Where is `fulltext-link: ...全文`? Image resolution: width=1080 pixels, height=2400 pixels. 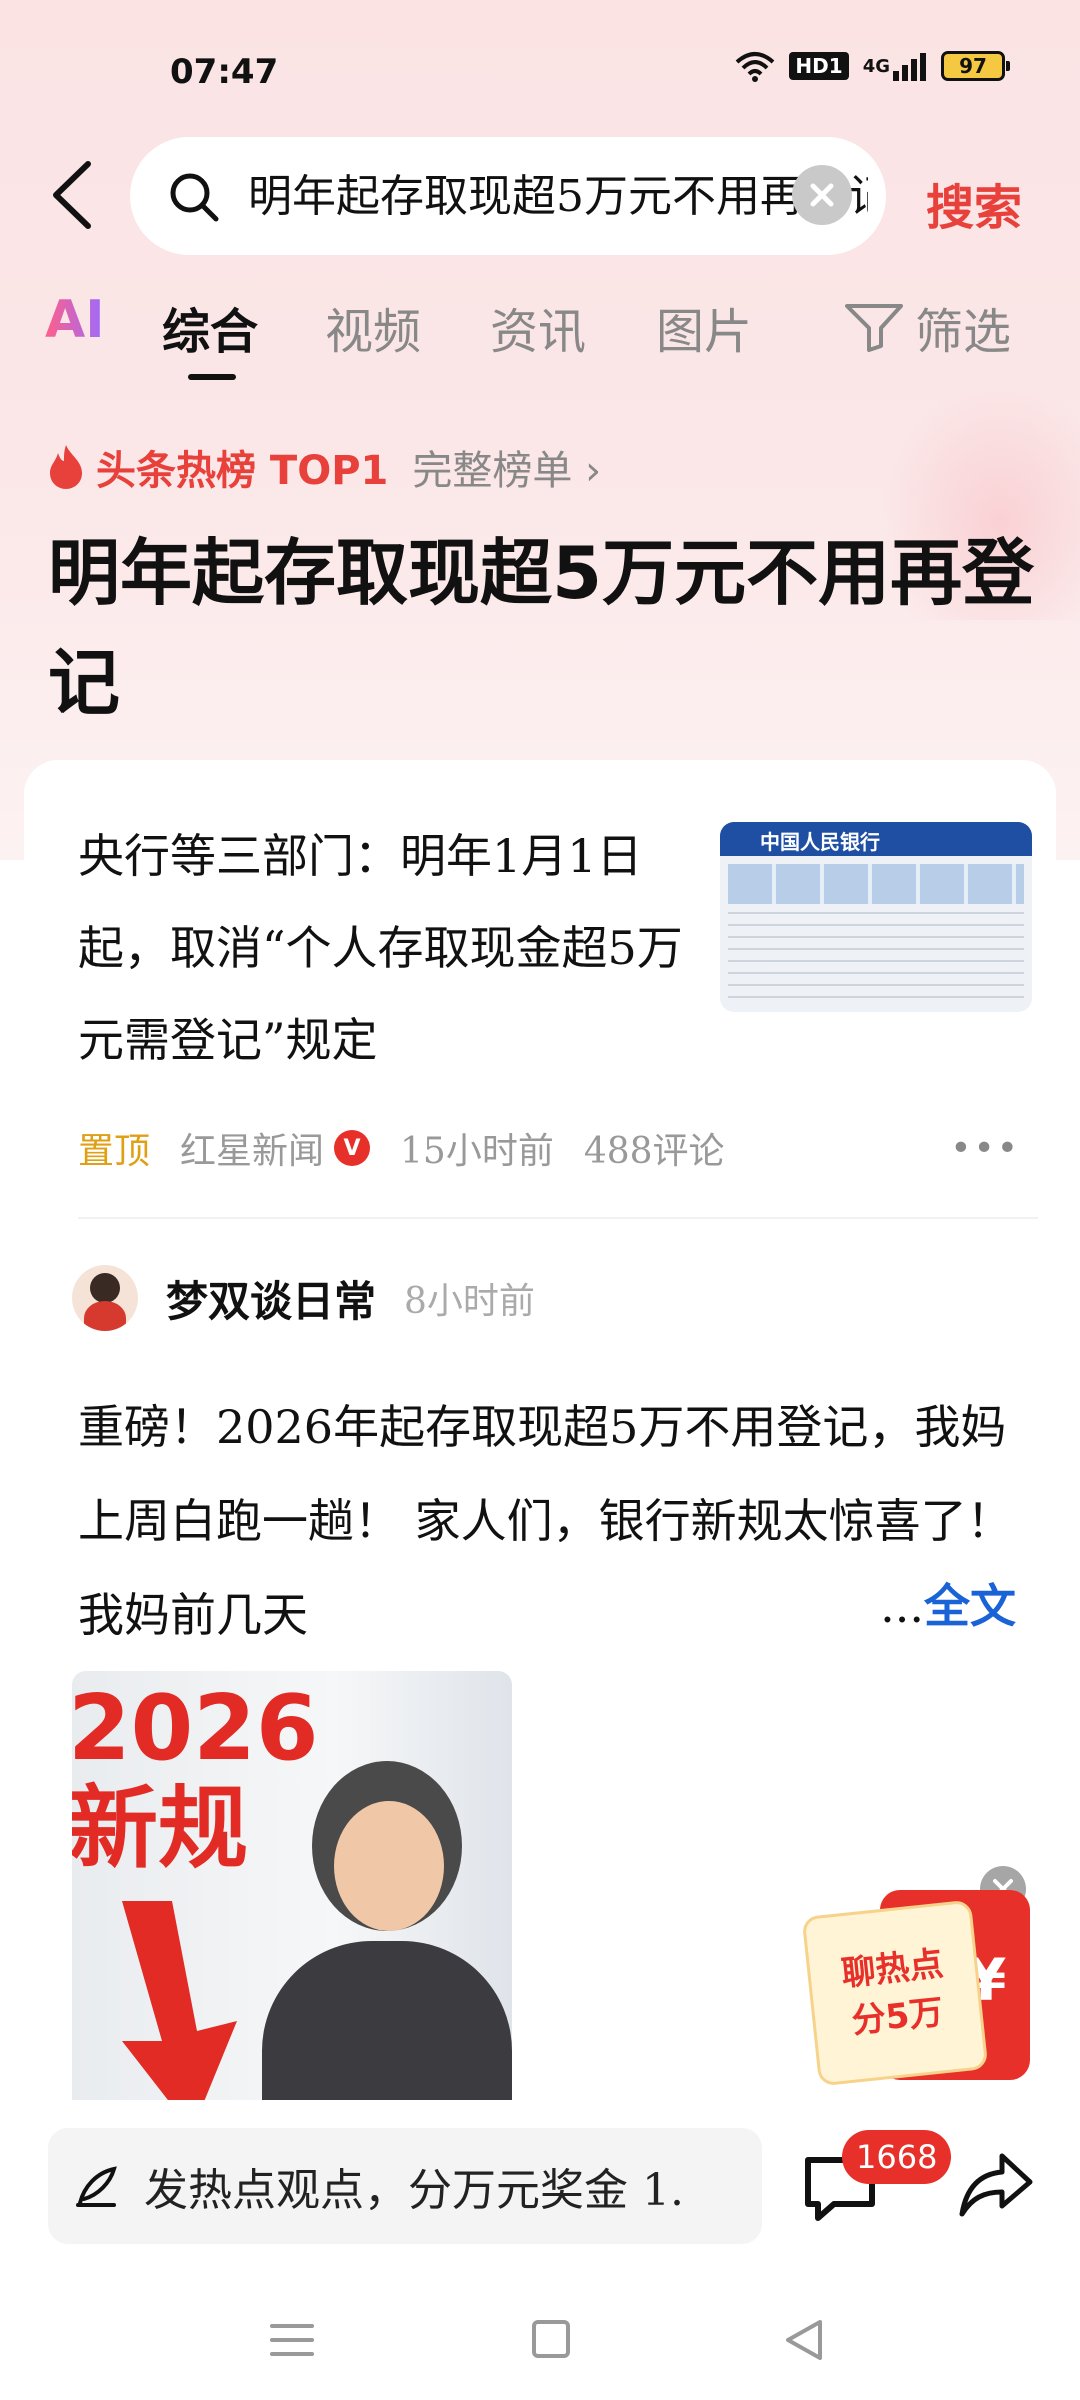
fulltext-link: ...全文 is located at coordinates (948, 1603).